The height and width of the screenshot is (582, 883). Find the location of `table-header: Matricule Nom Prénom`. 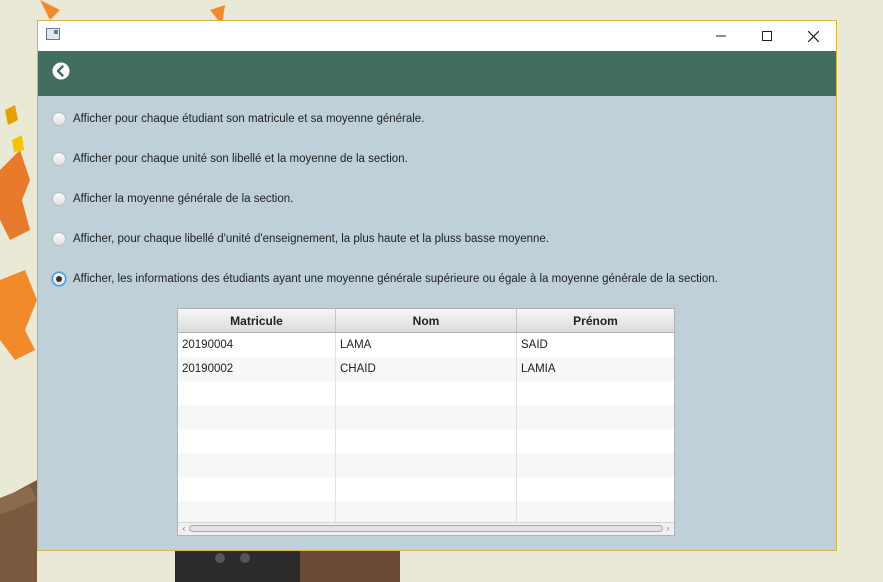

table-header: Matricule Nom Prénom is located at coordinates (426, 321).